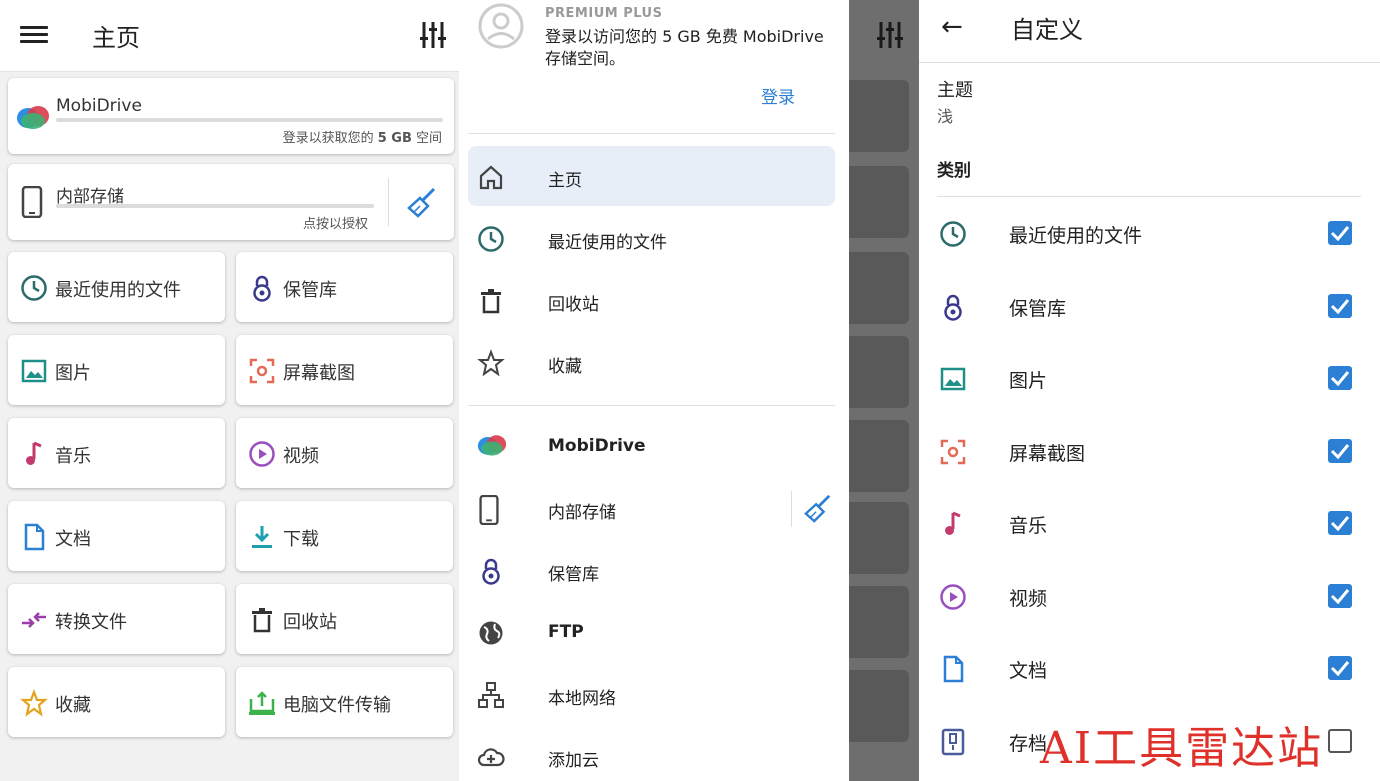  I want to click on home-tile-label: 保管库, so click(310, 290).